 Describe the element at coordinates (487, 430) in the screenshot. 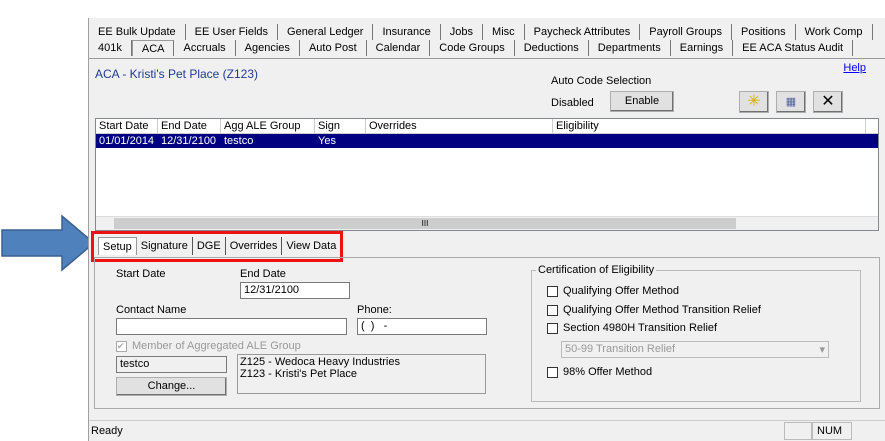

I see `status-bar: Ready NUM` at that location.